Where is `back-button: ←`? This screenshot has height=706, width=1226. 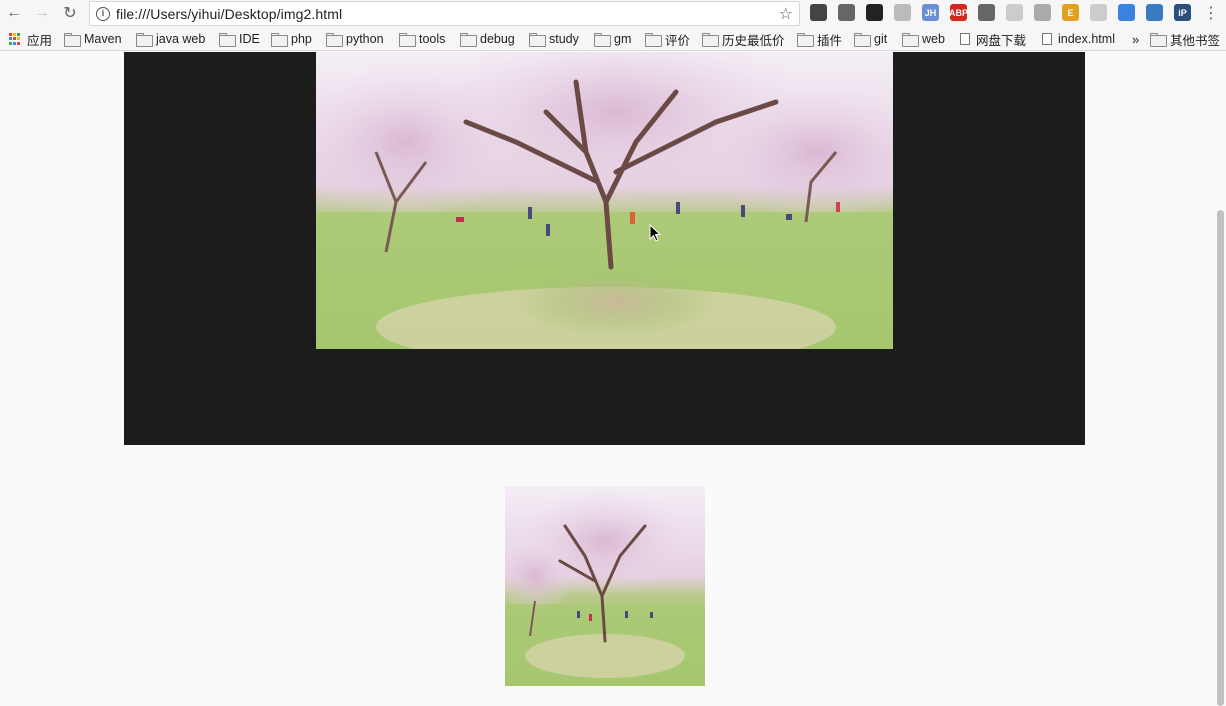 back-button: ← is located at coordinates (14, 13).